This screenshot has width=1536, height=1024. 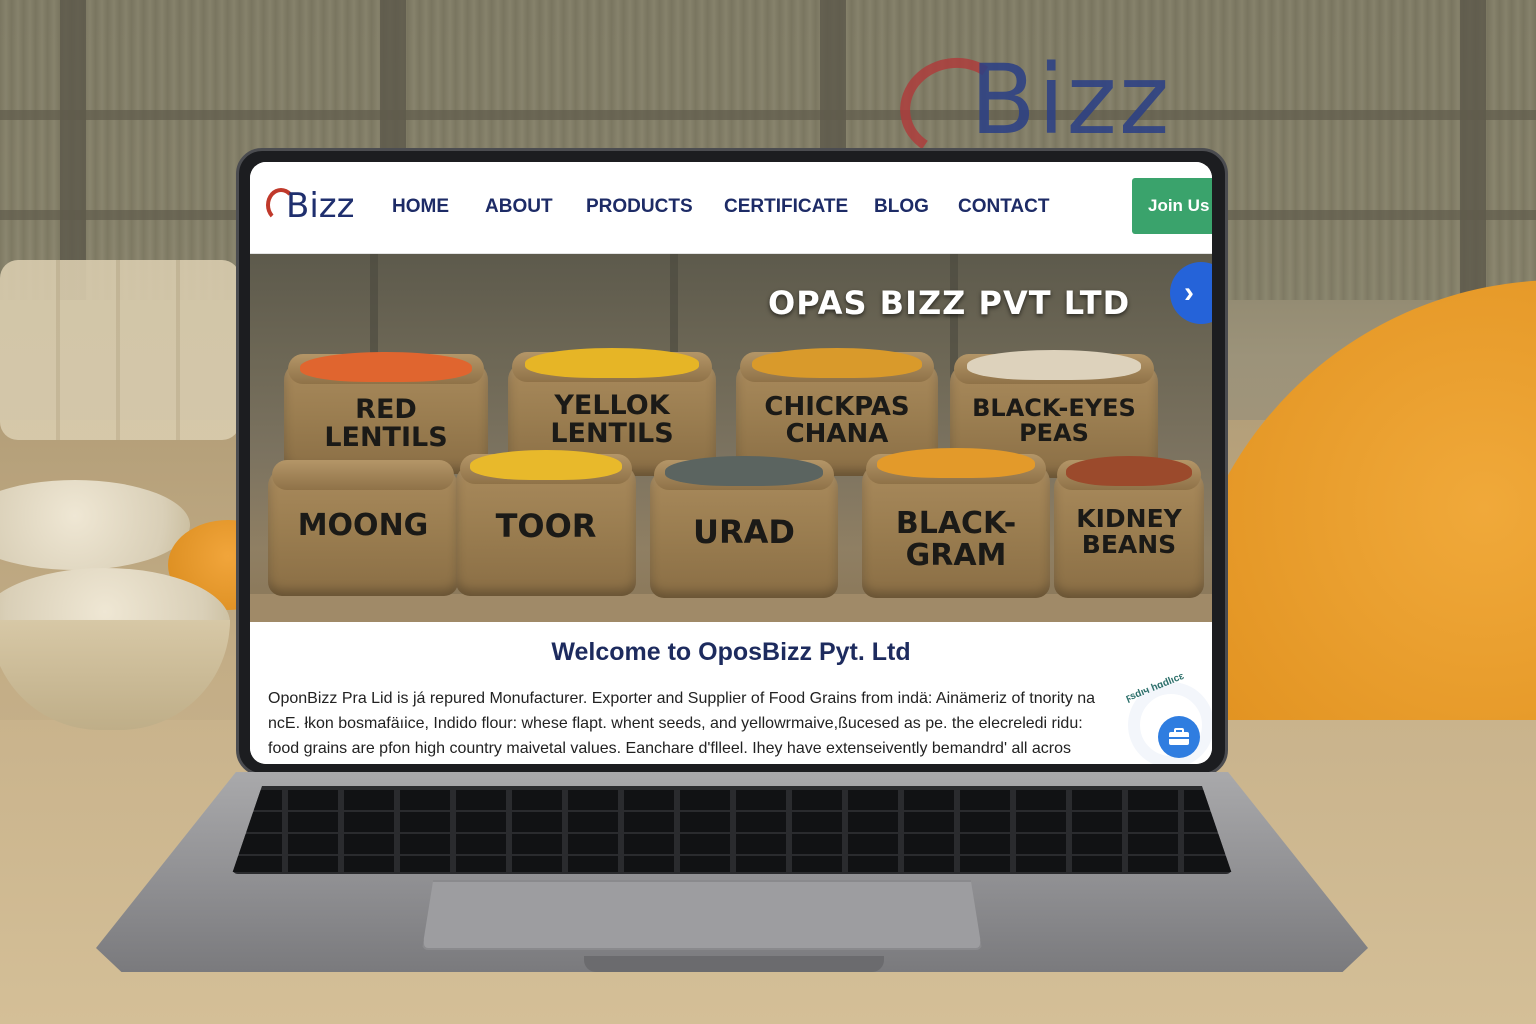 I want to click on sack-label-line: URAD, so click(x=744, y=532).